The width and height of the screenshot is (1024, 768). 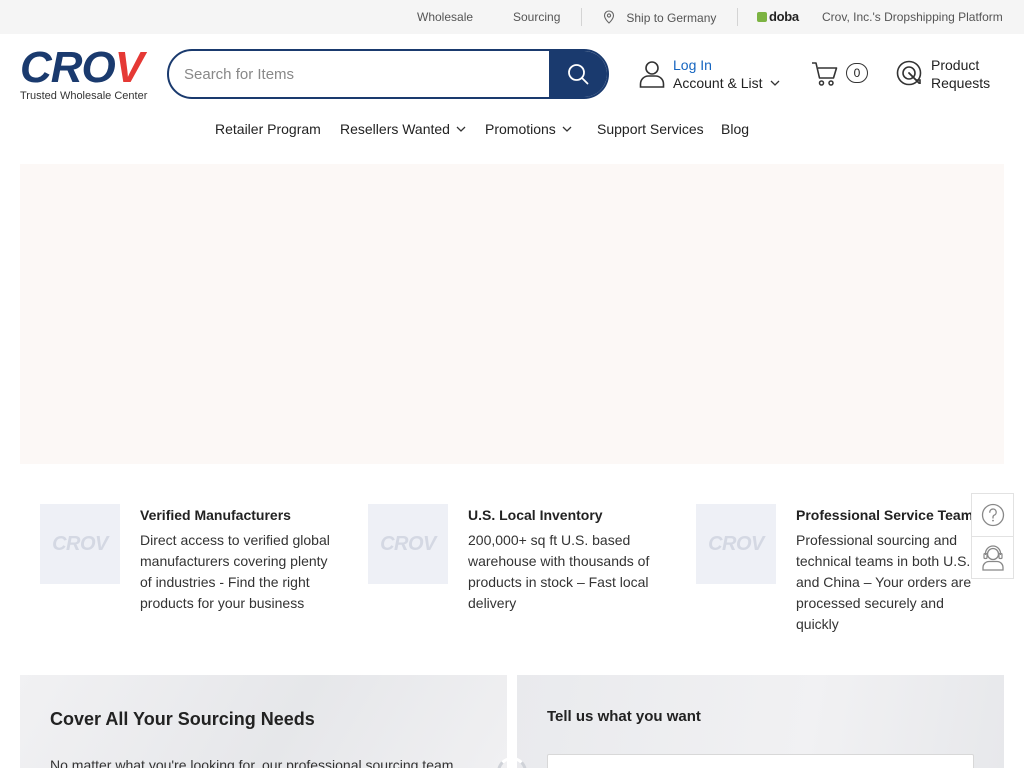 I want to click on nav-item-support-services: Support Services, so click(x=650, y=129).